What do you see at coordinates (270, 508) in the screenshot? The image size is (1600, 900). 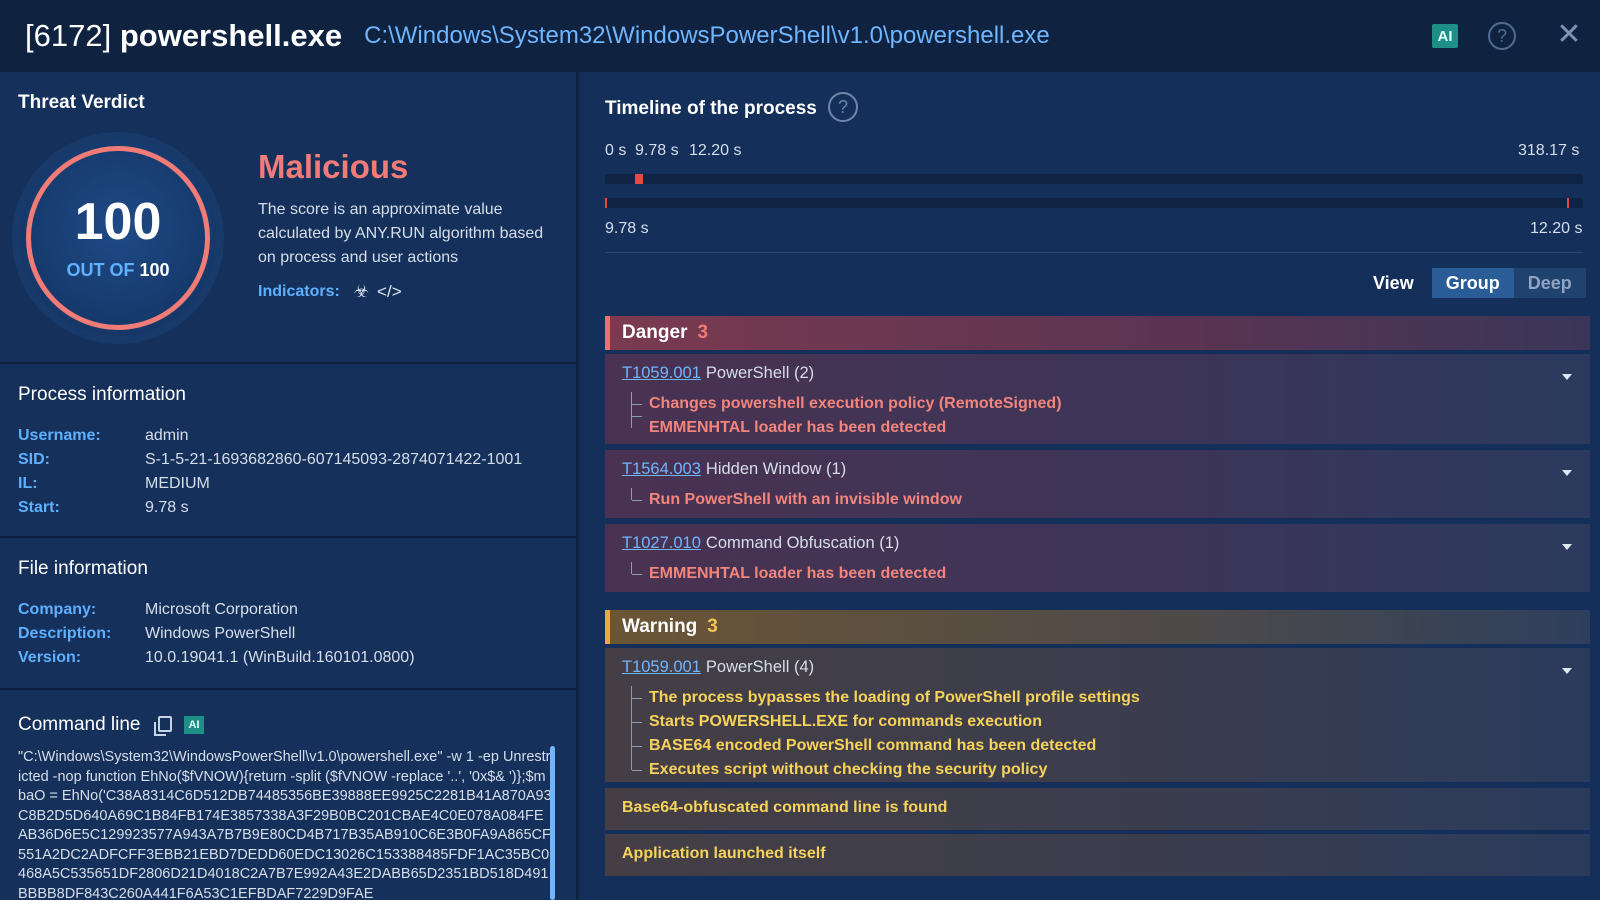 I see `info-row: Start: 9.78 s` at bounding box center [270, 508].